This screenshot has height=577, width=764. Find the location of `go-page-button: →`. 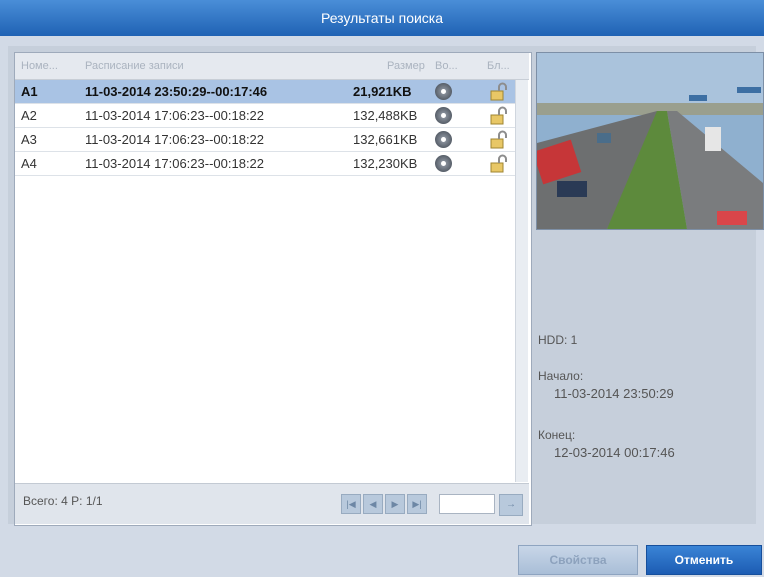

go-page-button: → is located at coordinates (511, 505).